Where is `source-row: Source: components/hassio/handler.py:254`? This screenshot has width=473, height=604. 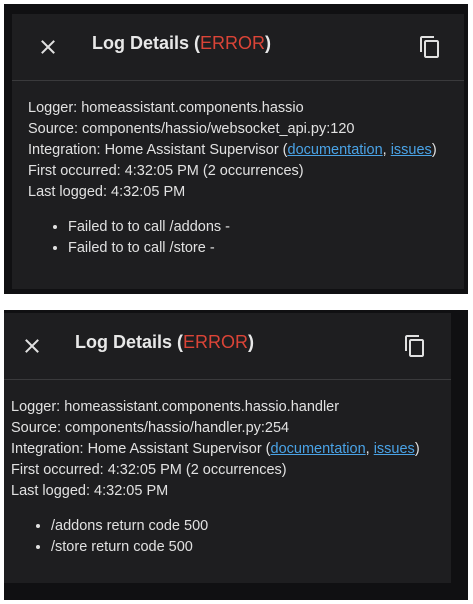 source-row: Source: components/hassio/handler.py:254 is located at coordinates (227, 428).